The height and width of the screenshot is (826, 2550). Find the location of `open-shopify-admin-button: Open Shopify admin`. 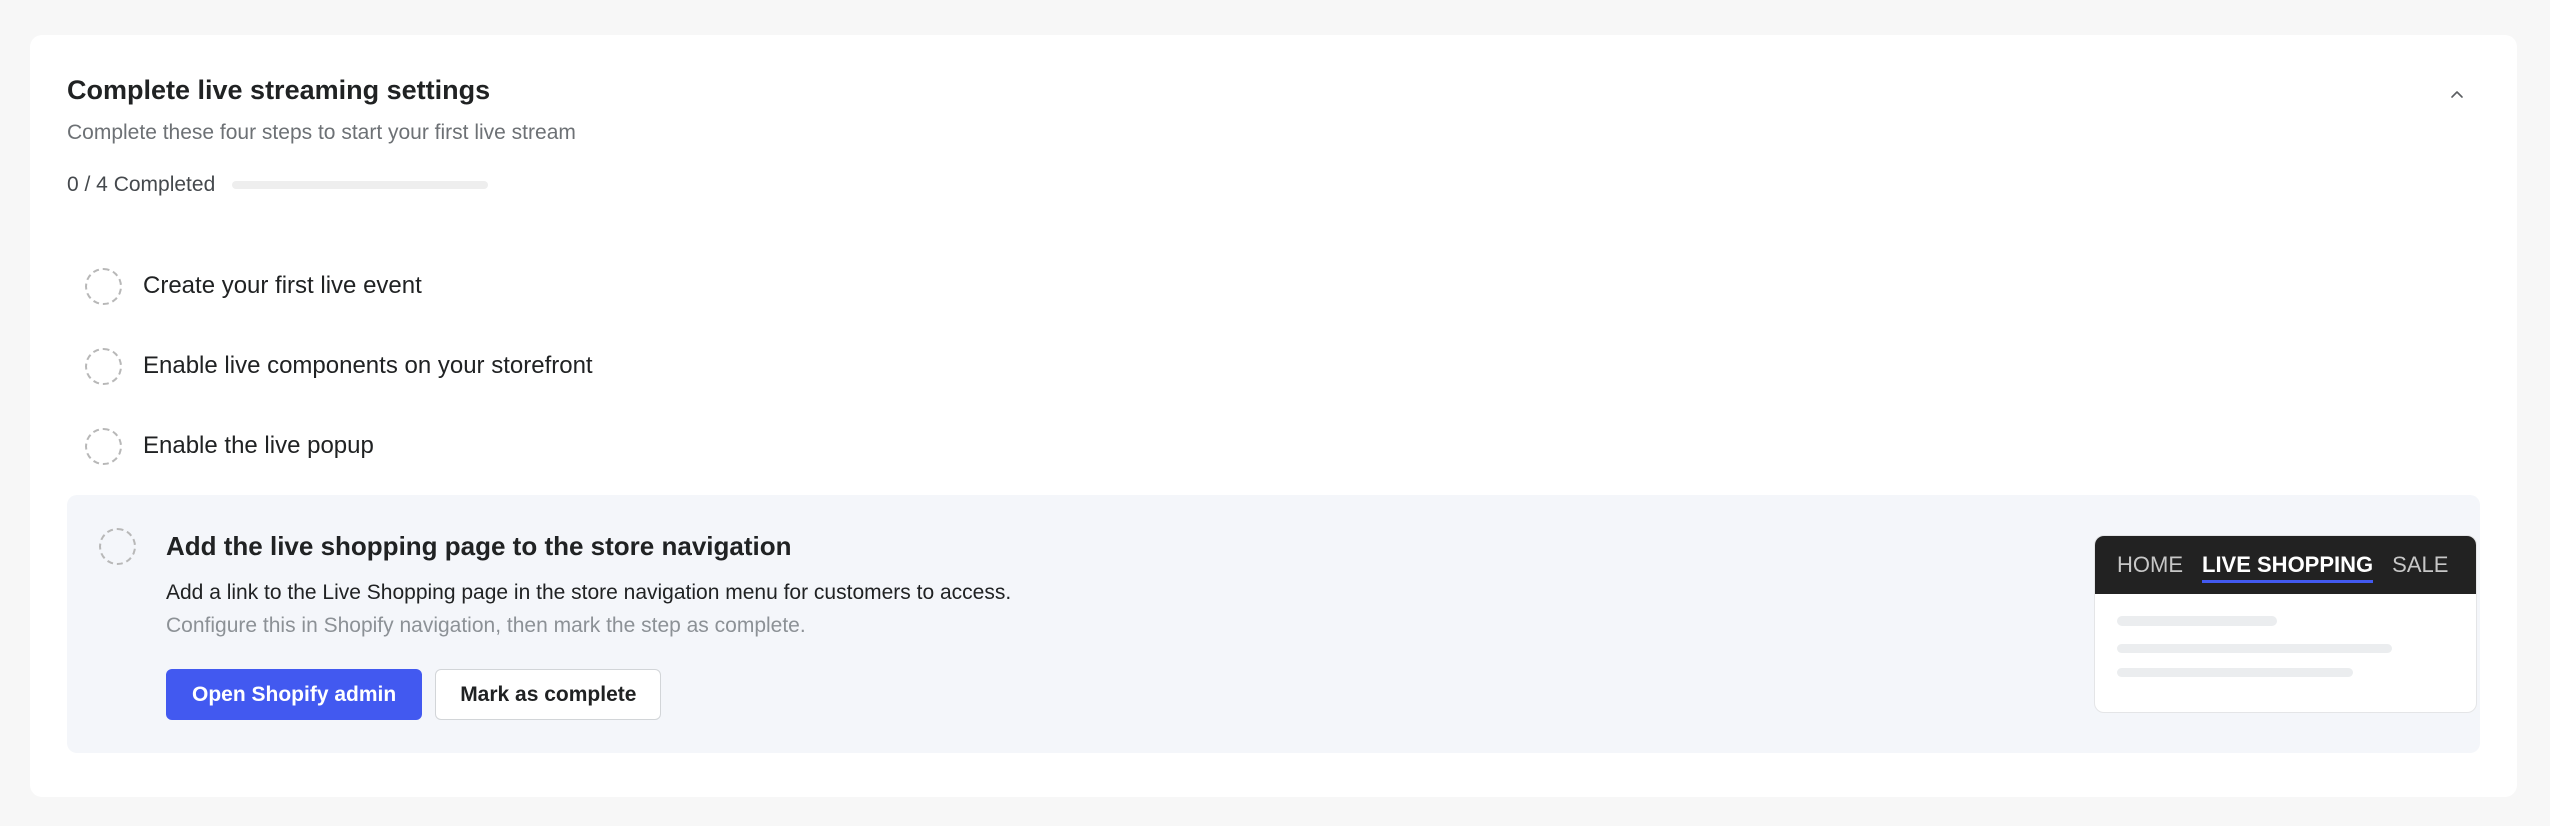

open-shopify-admin-button: Open Shopify admin is located at coordinates (294, 694).